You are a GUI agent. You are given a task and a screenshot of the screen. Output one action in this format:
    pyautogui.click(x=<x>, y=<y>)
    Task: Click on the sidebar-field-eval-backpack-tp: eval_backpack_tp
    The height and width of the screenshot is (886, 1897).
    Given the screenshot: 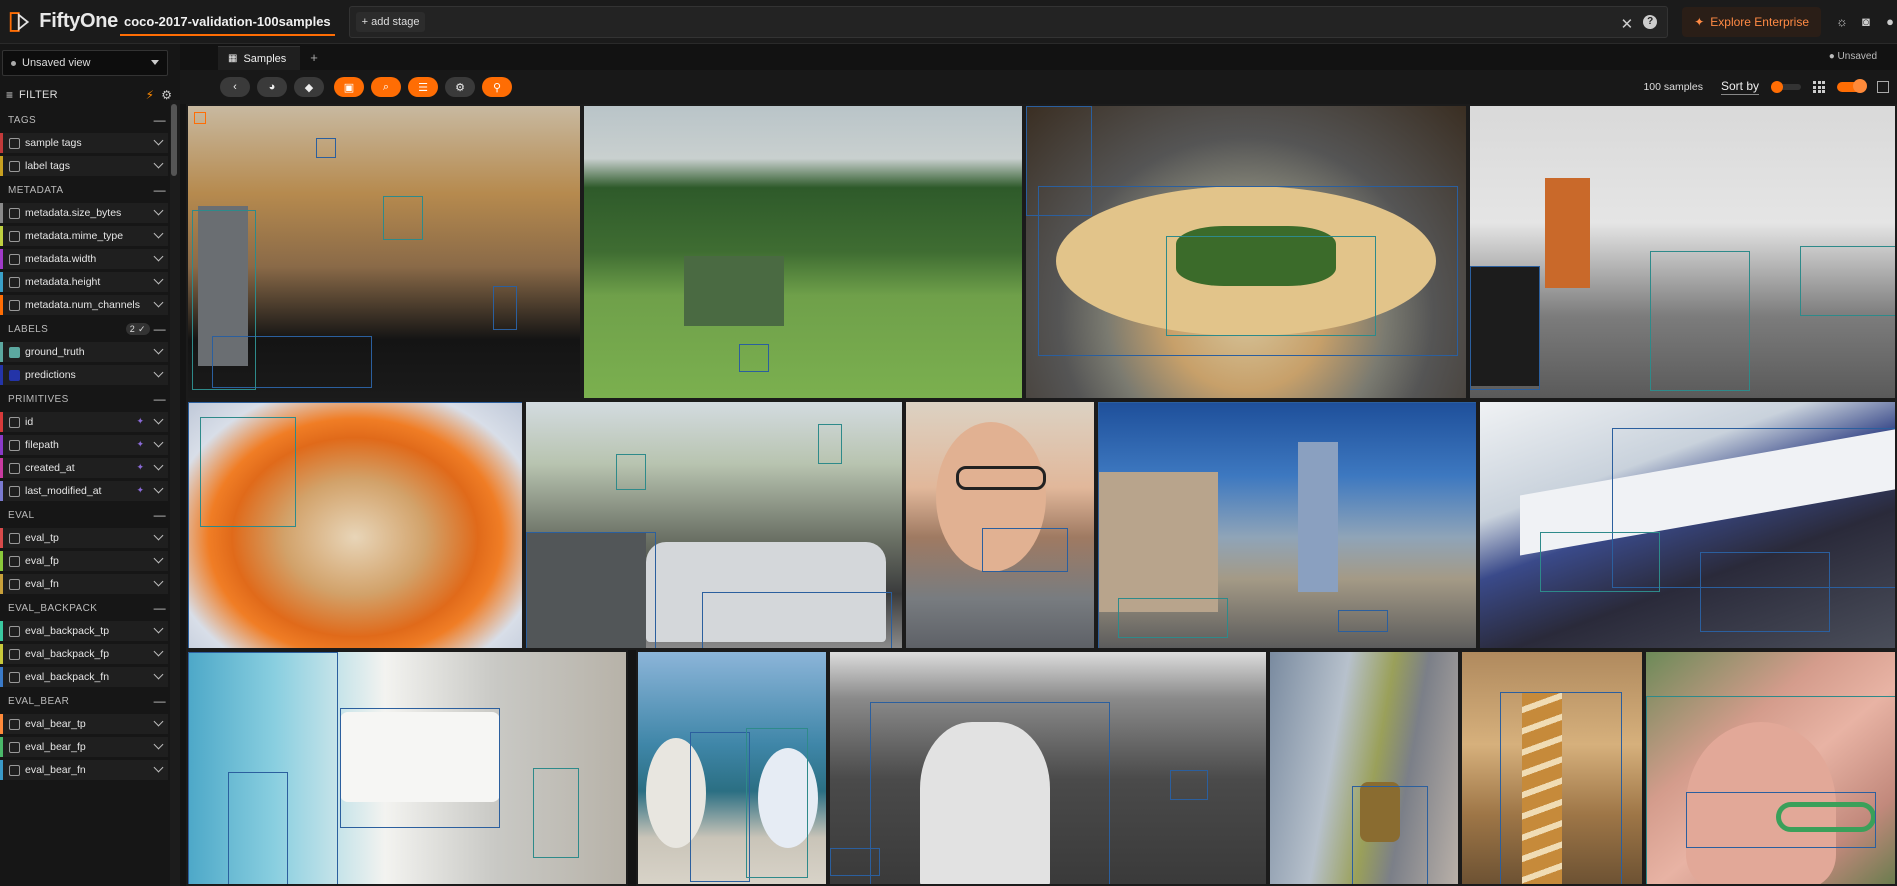 What is the action you would take?
    pyautogui.click(x=84, y=631)
    